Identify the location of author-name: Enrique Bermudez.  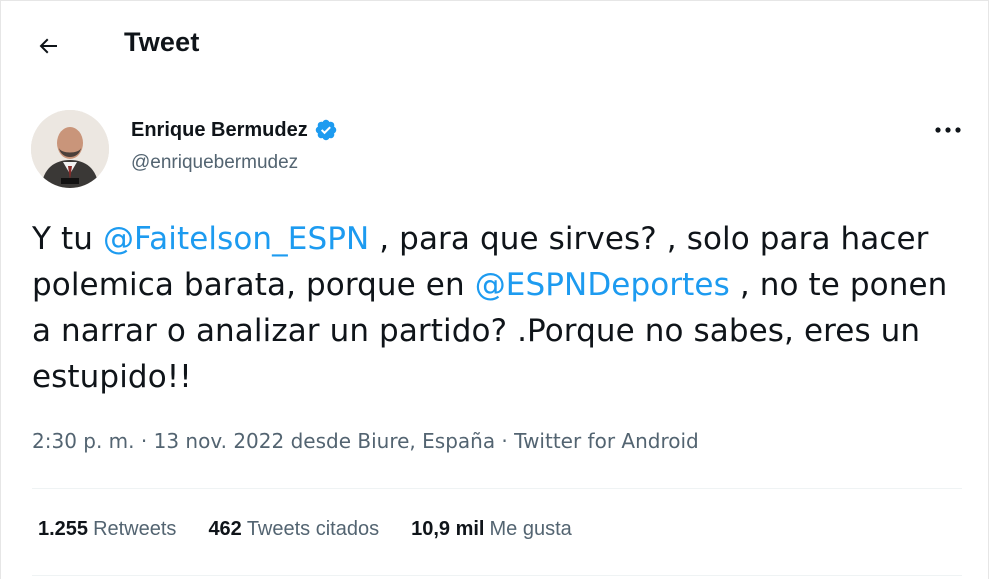
(219, 130).